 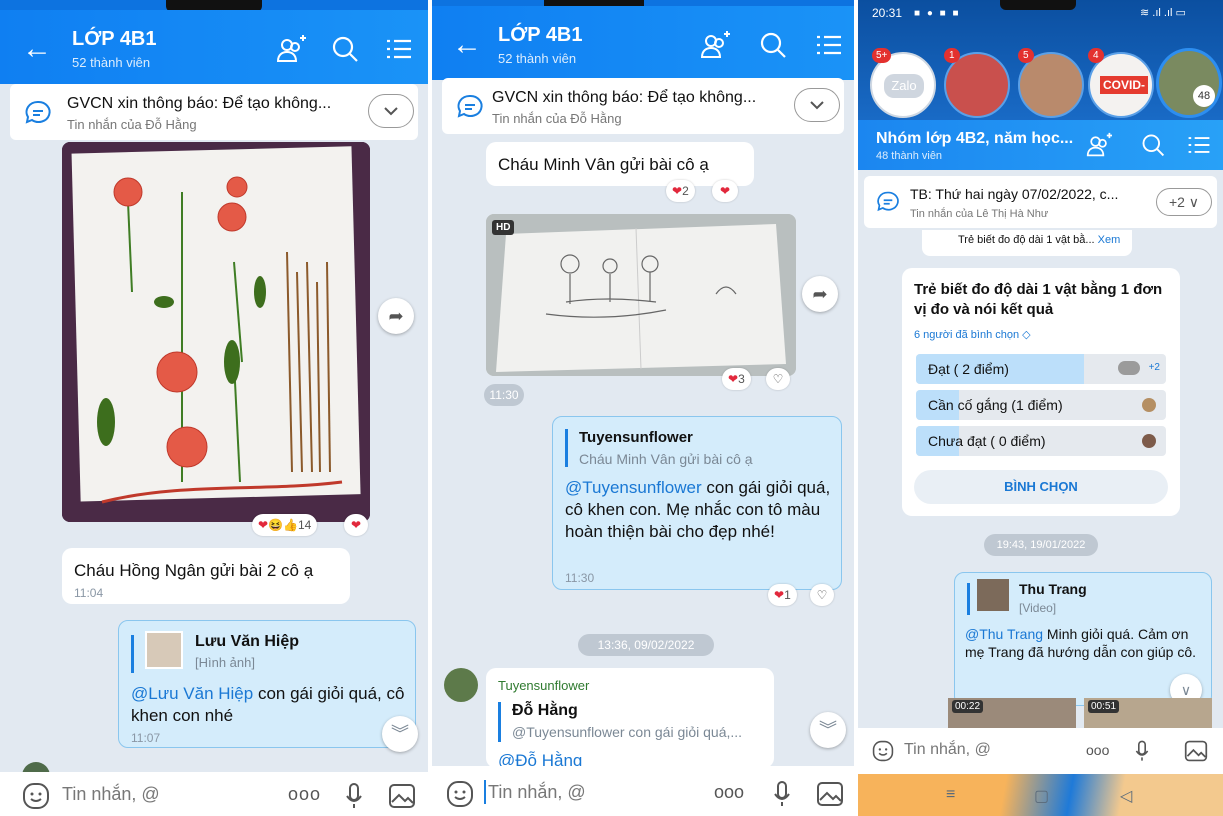 I want to click on message-reactions: ❤1, so click(x=782, y=595).